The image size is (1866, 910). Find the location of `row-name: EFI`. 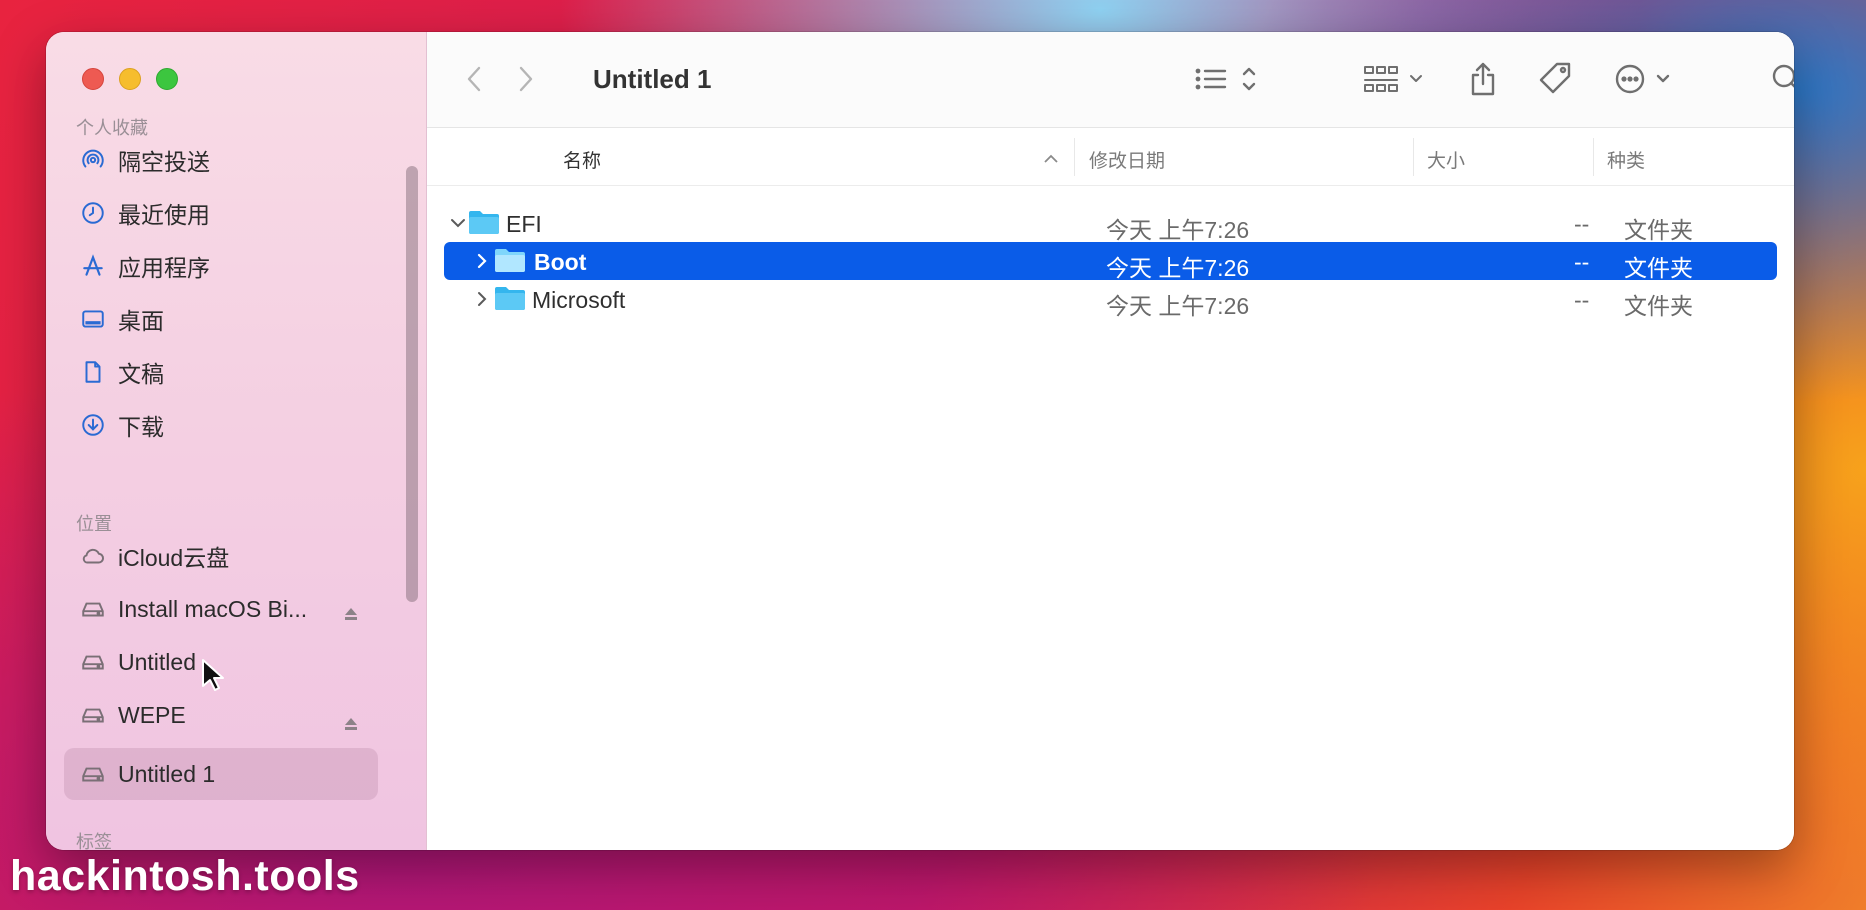

row-name: EFI is located at coordinates (524, 224).